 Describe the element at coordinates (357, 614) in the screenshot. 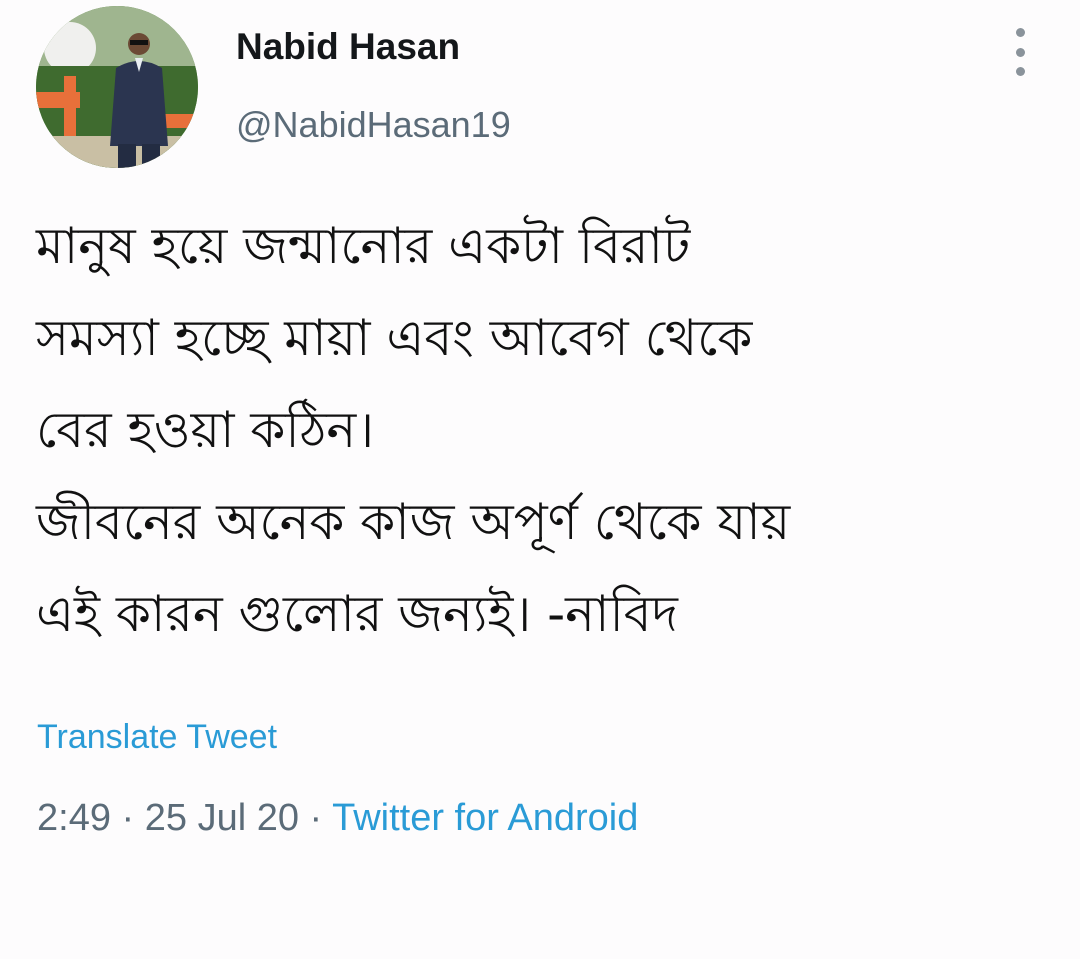

I see `tweet-text-line: এই কারন গুলোর জন্যই। -নাবিদ` at that location.